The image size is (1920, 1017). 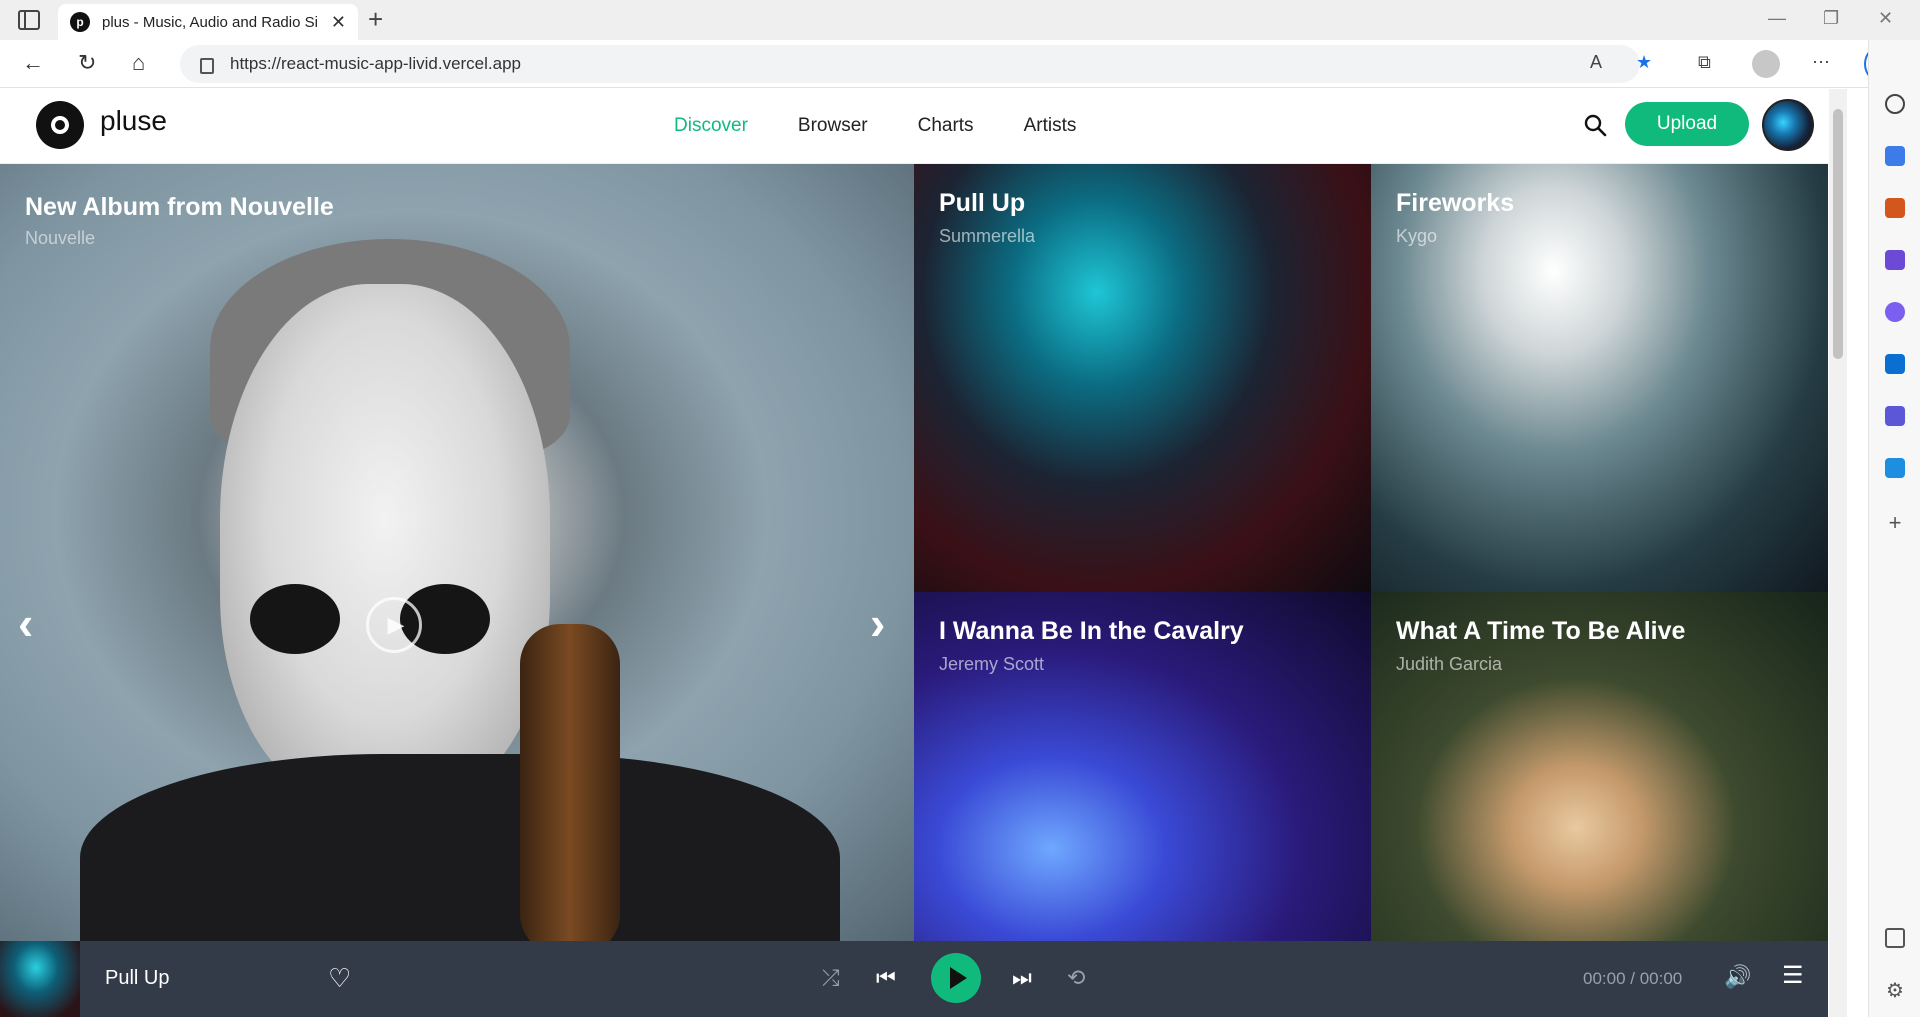 I want to click on player-bar: Pull Up ♡ ⤮ ⏮ ⏭ ⟲ 00:00 / 00:00 🔊 ☰, so click(x=914, y=979).